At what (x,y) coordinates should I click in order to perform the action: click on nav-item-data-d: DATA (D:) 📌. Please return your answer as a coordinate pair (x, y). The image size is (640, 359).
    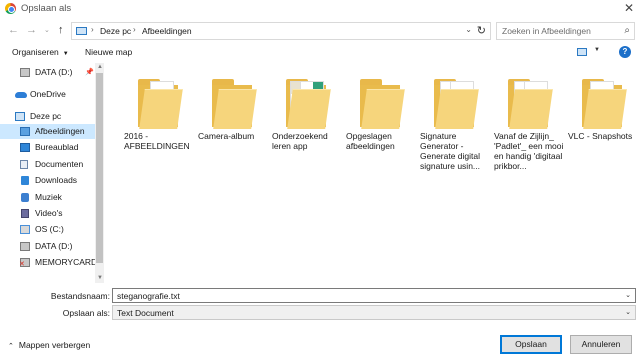
    Looking at the image, I should click on (47, 72).